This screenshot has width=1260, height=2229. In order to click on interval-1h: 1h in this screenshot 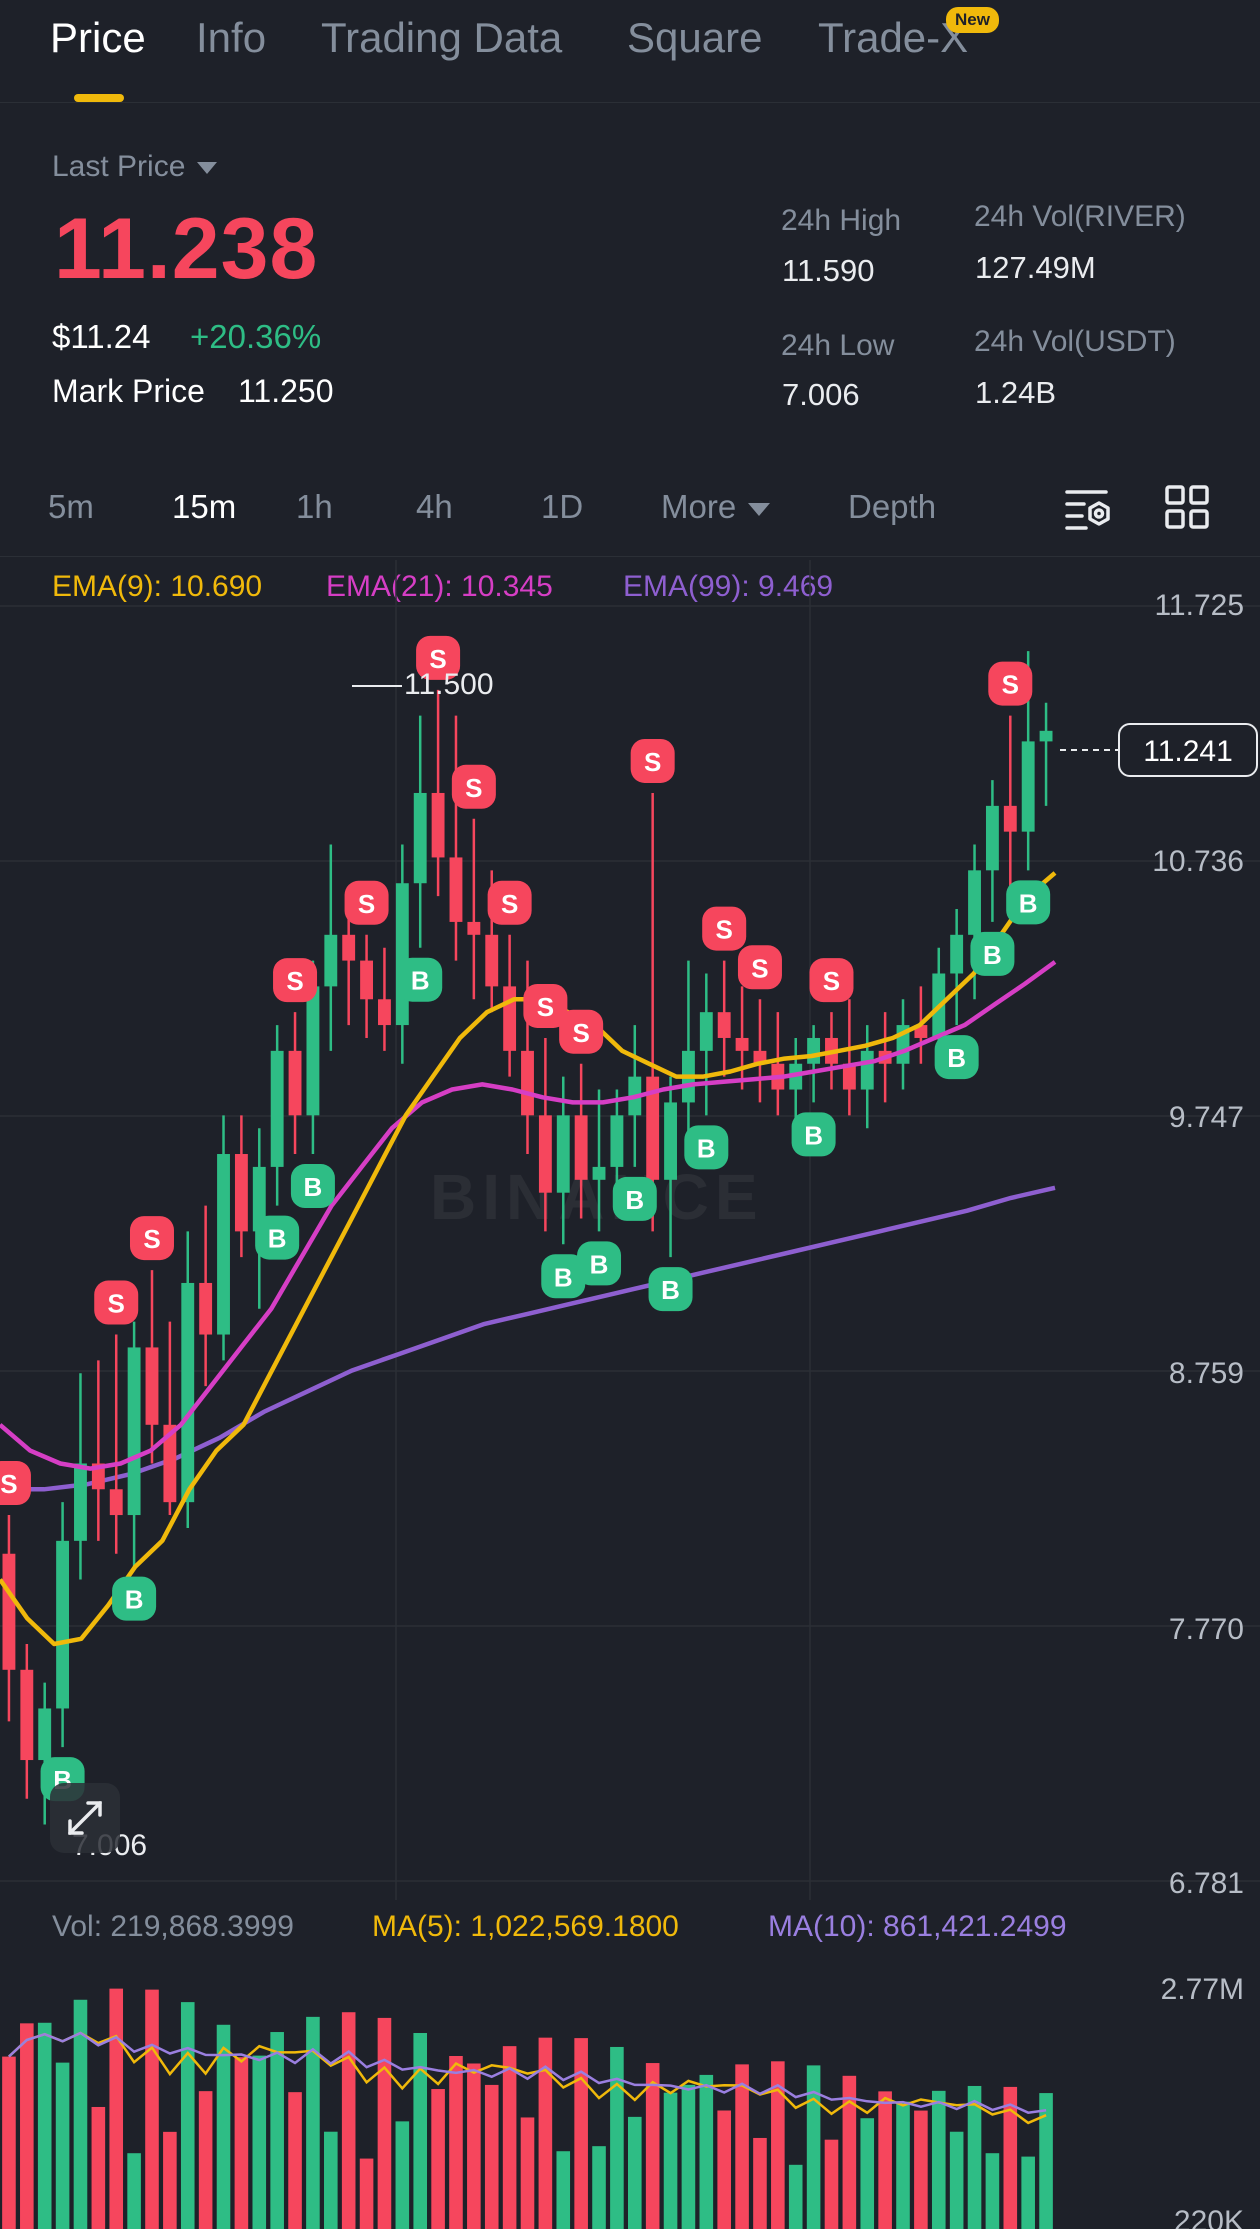, I will do `click(314, 507)`.